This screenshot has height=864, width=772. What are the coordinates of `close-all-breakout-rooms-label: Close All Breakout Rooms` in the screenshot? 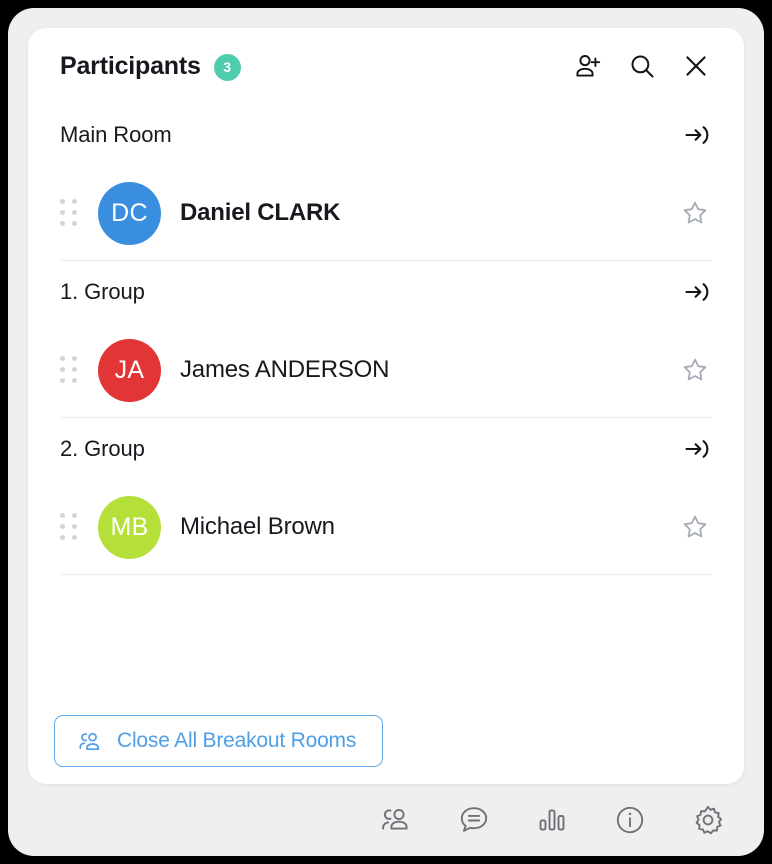 It's located at (237, 740).